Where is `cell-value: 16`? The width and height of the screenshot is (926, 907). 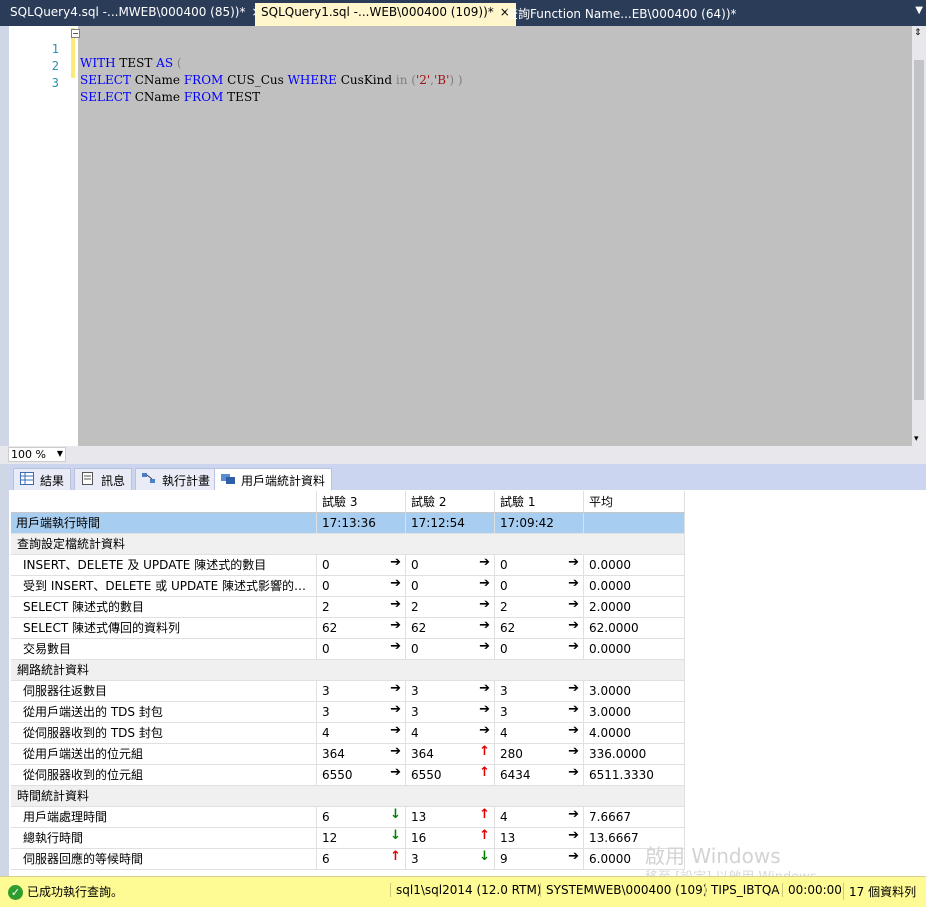
cell-value: 16 is located at coordinates (419, 837).